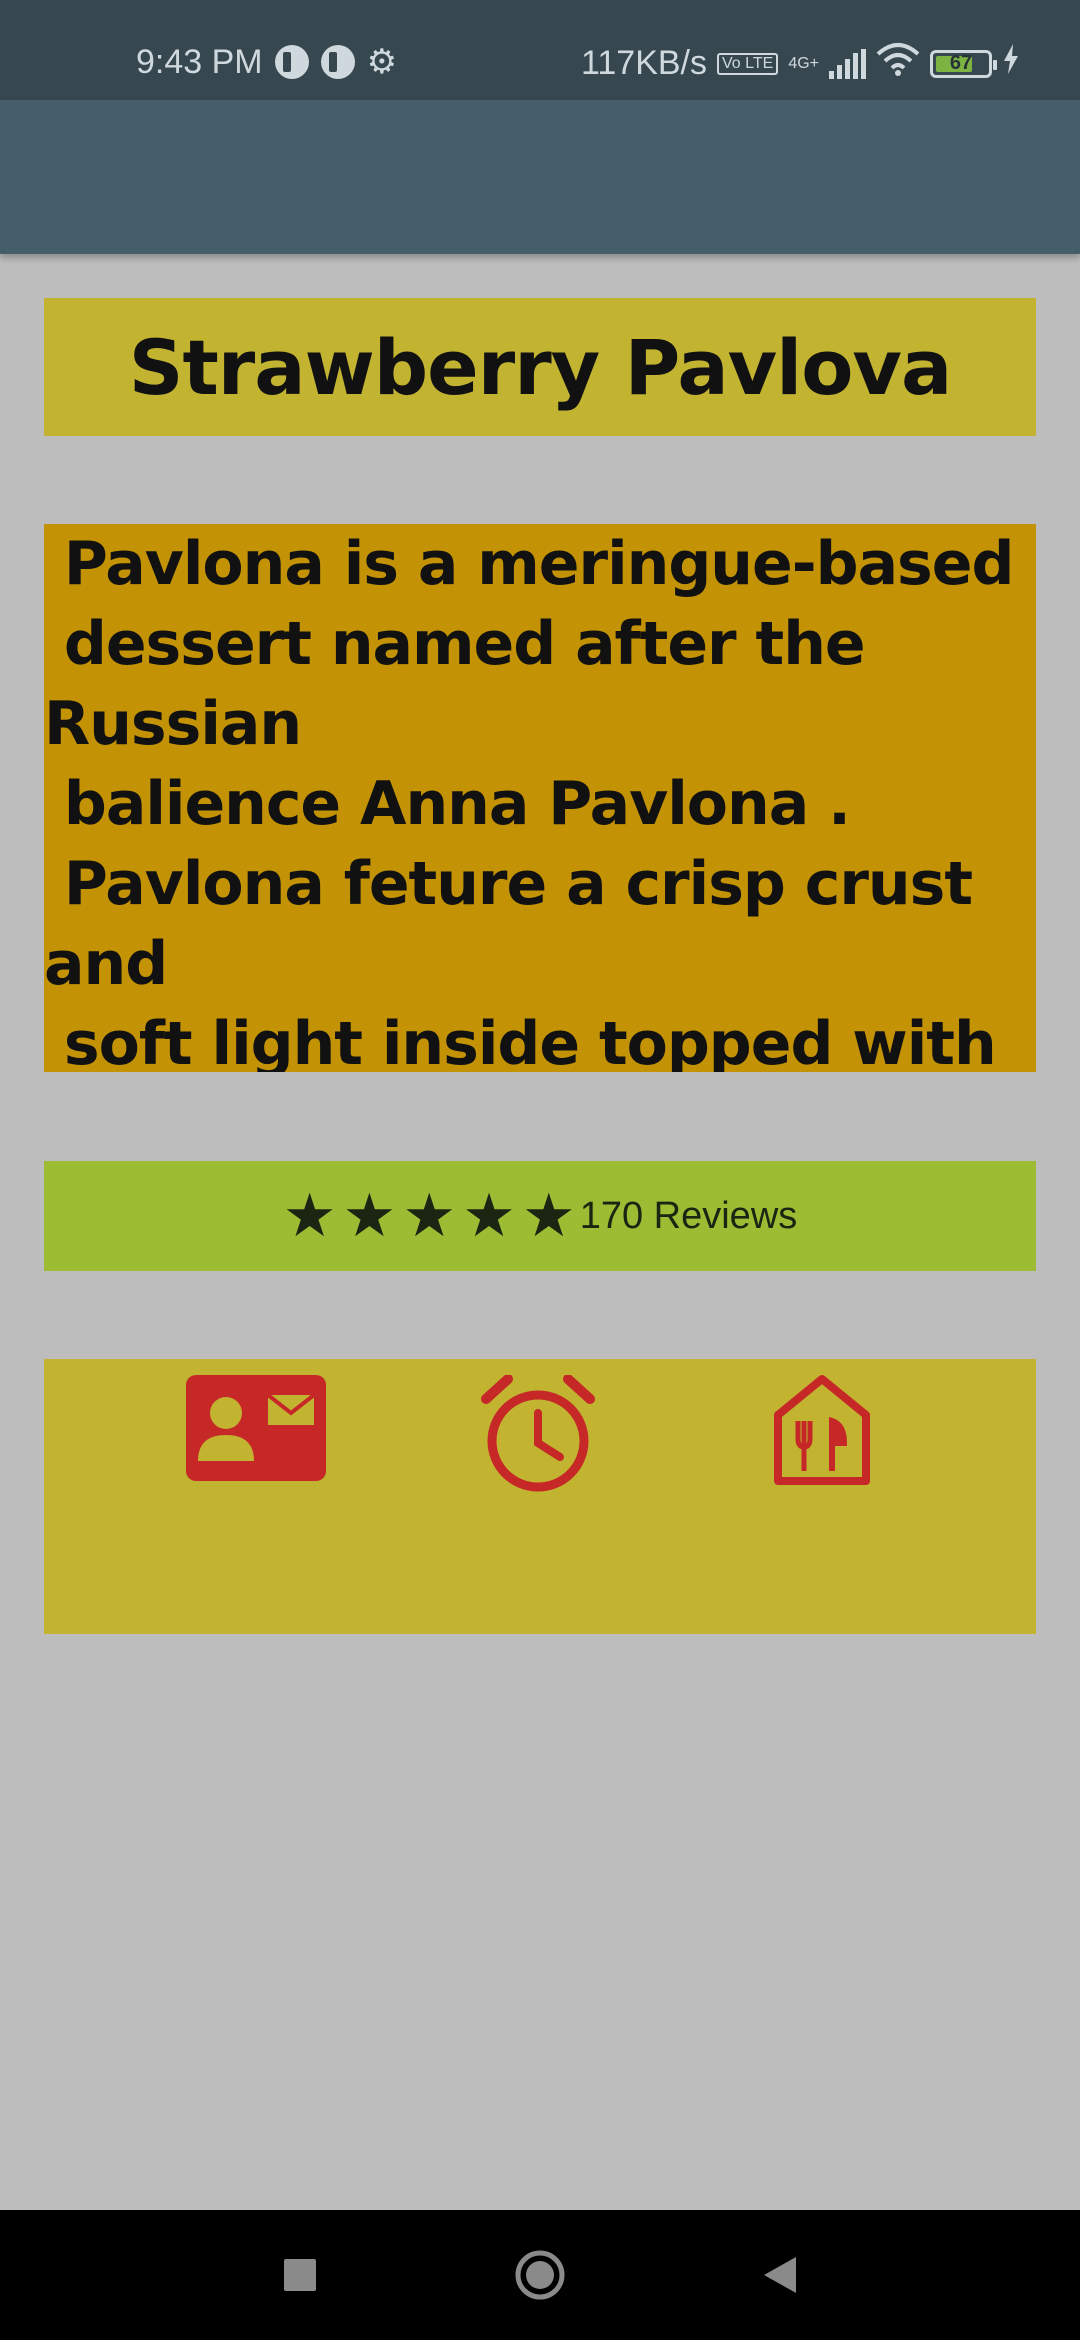 Image resolution: width=1080 pixels, height=2340 pixels. Describe the element at coordinates (266, 62) in the screenshot. I see `status-left: 9:43 PM ⚙` at that location.